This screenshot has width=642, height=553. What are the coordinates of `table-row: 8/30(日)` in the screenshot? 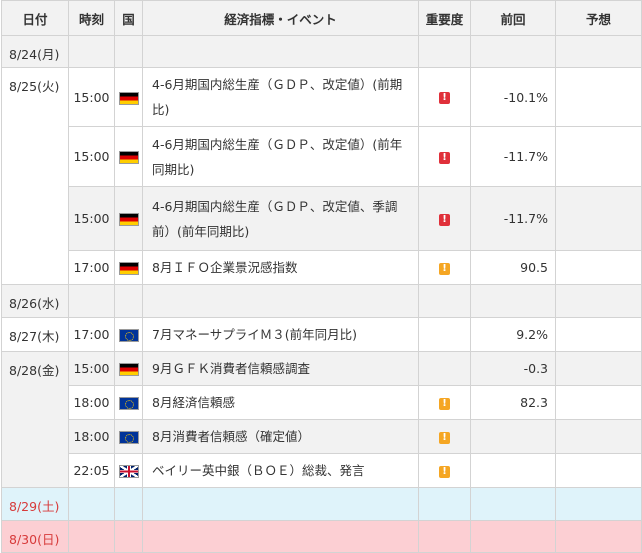 It's located at (321, 536).